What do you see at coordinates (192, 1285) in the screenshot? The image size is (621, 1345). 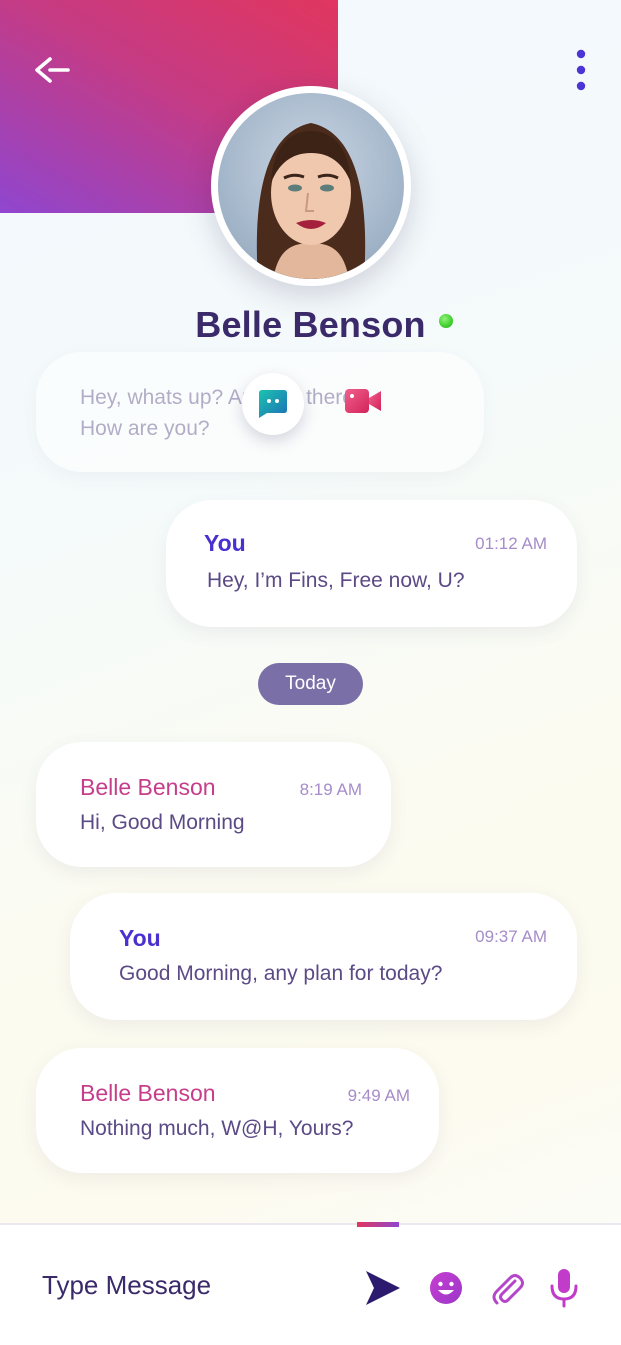 I see `message-input` at bounding box center [192, 1285].